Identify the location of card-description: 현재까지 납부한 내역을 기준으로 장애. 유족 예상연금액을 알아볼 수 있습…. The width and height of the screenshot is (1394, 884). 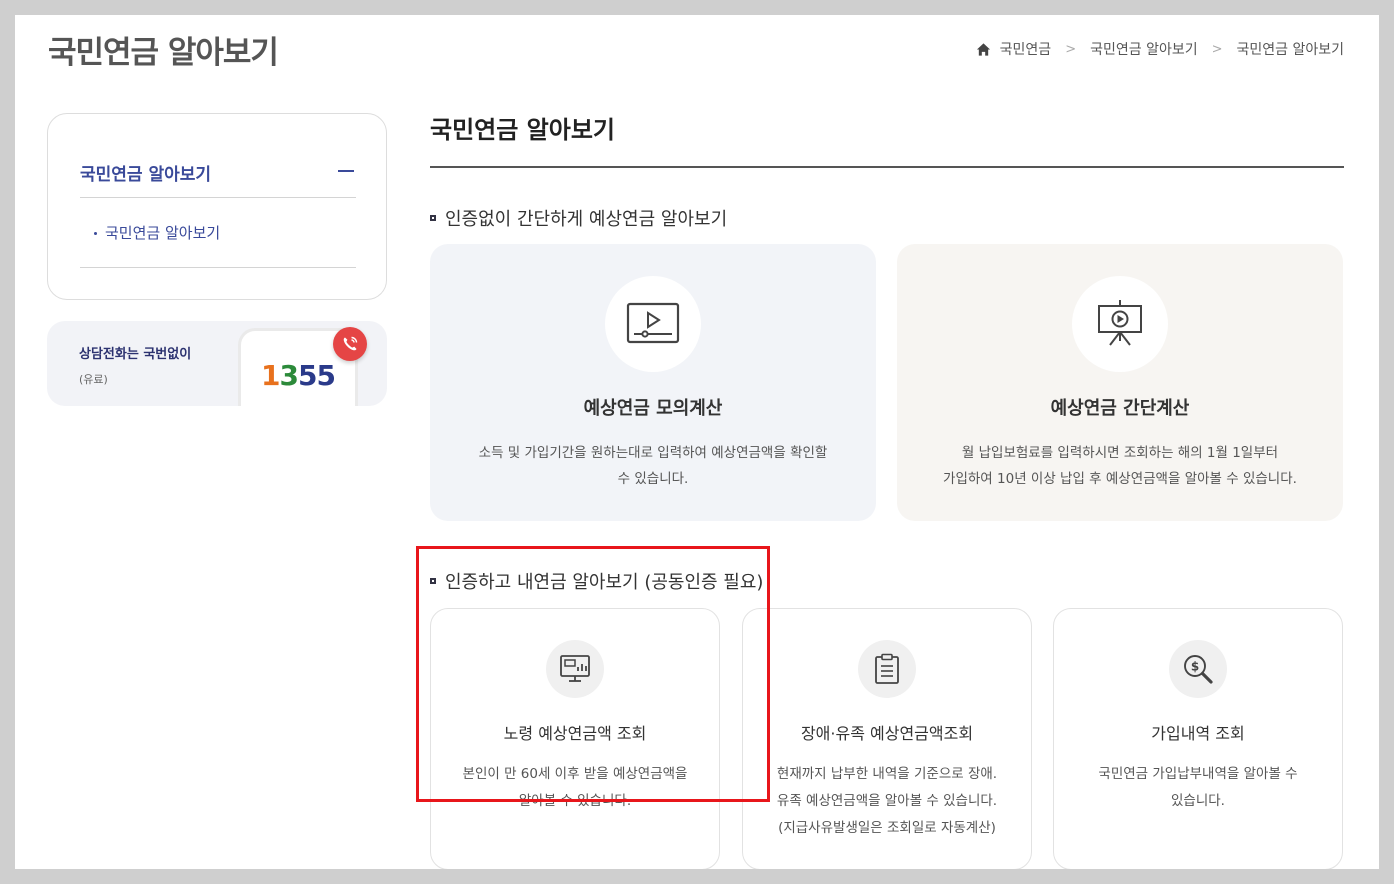
(887, 801).